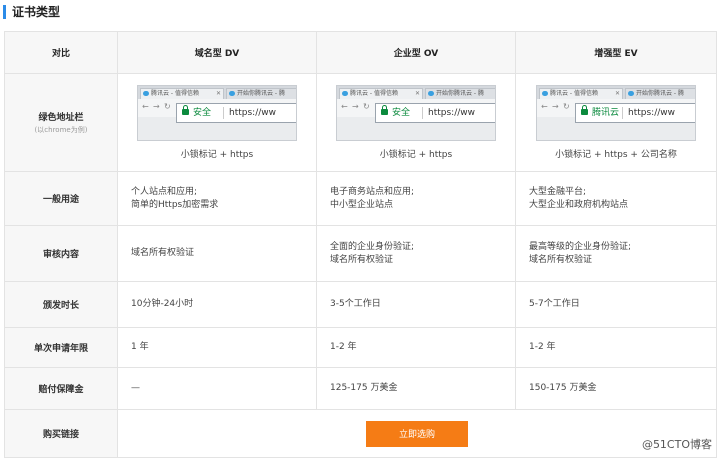 Image resolution: width=722 pixels, height=464 pixels. I want to click on buy-now-button: 立即选购, so click(417, 433).